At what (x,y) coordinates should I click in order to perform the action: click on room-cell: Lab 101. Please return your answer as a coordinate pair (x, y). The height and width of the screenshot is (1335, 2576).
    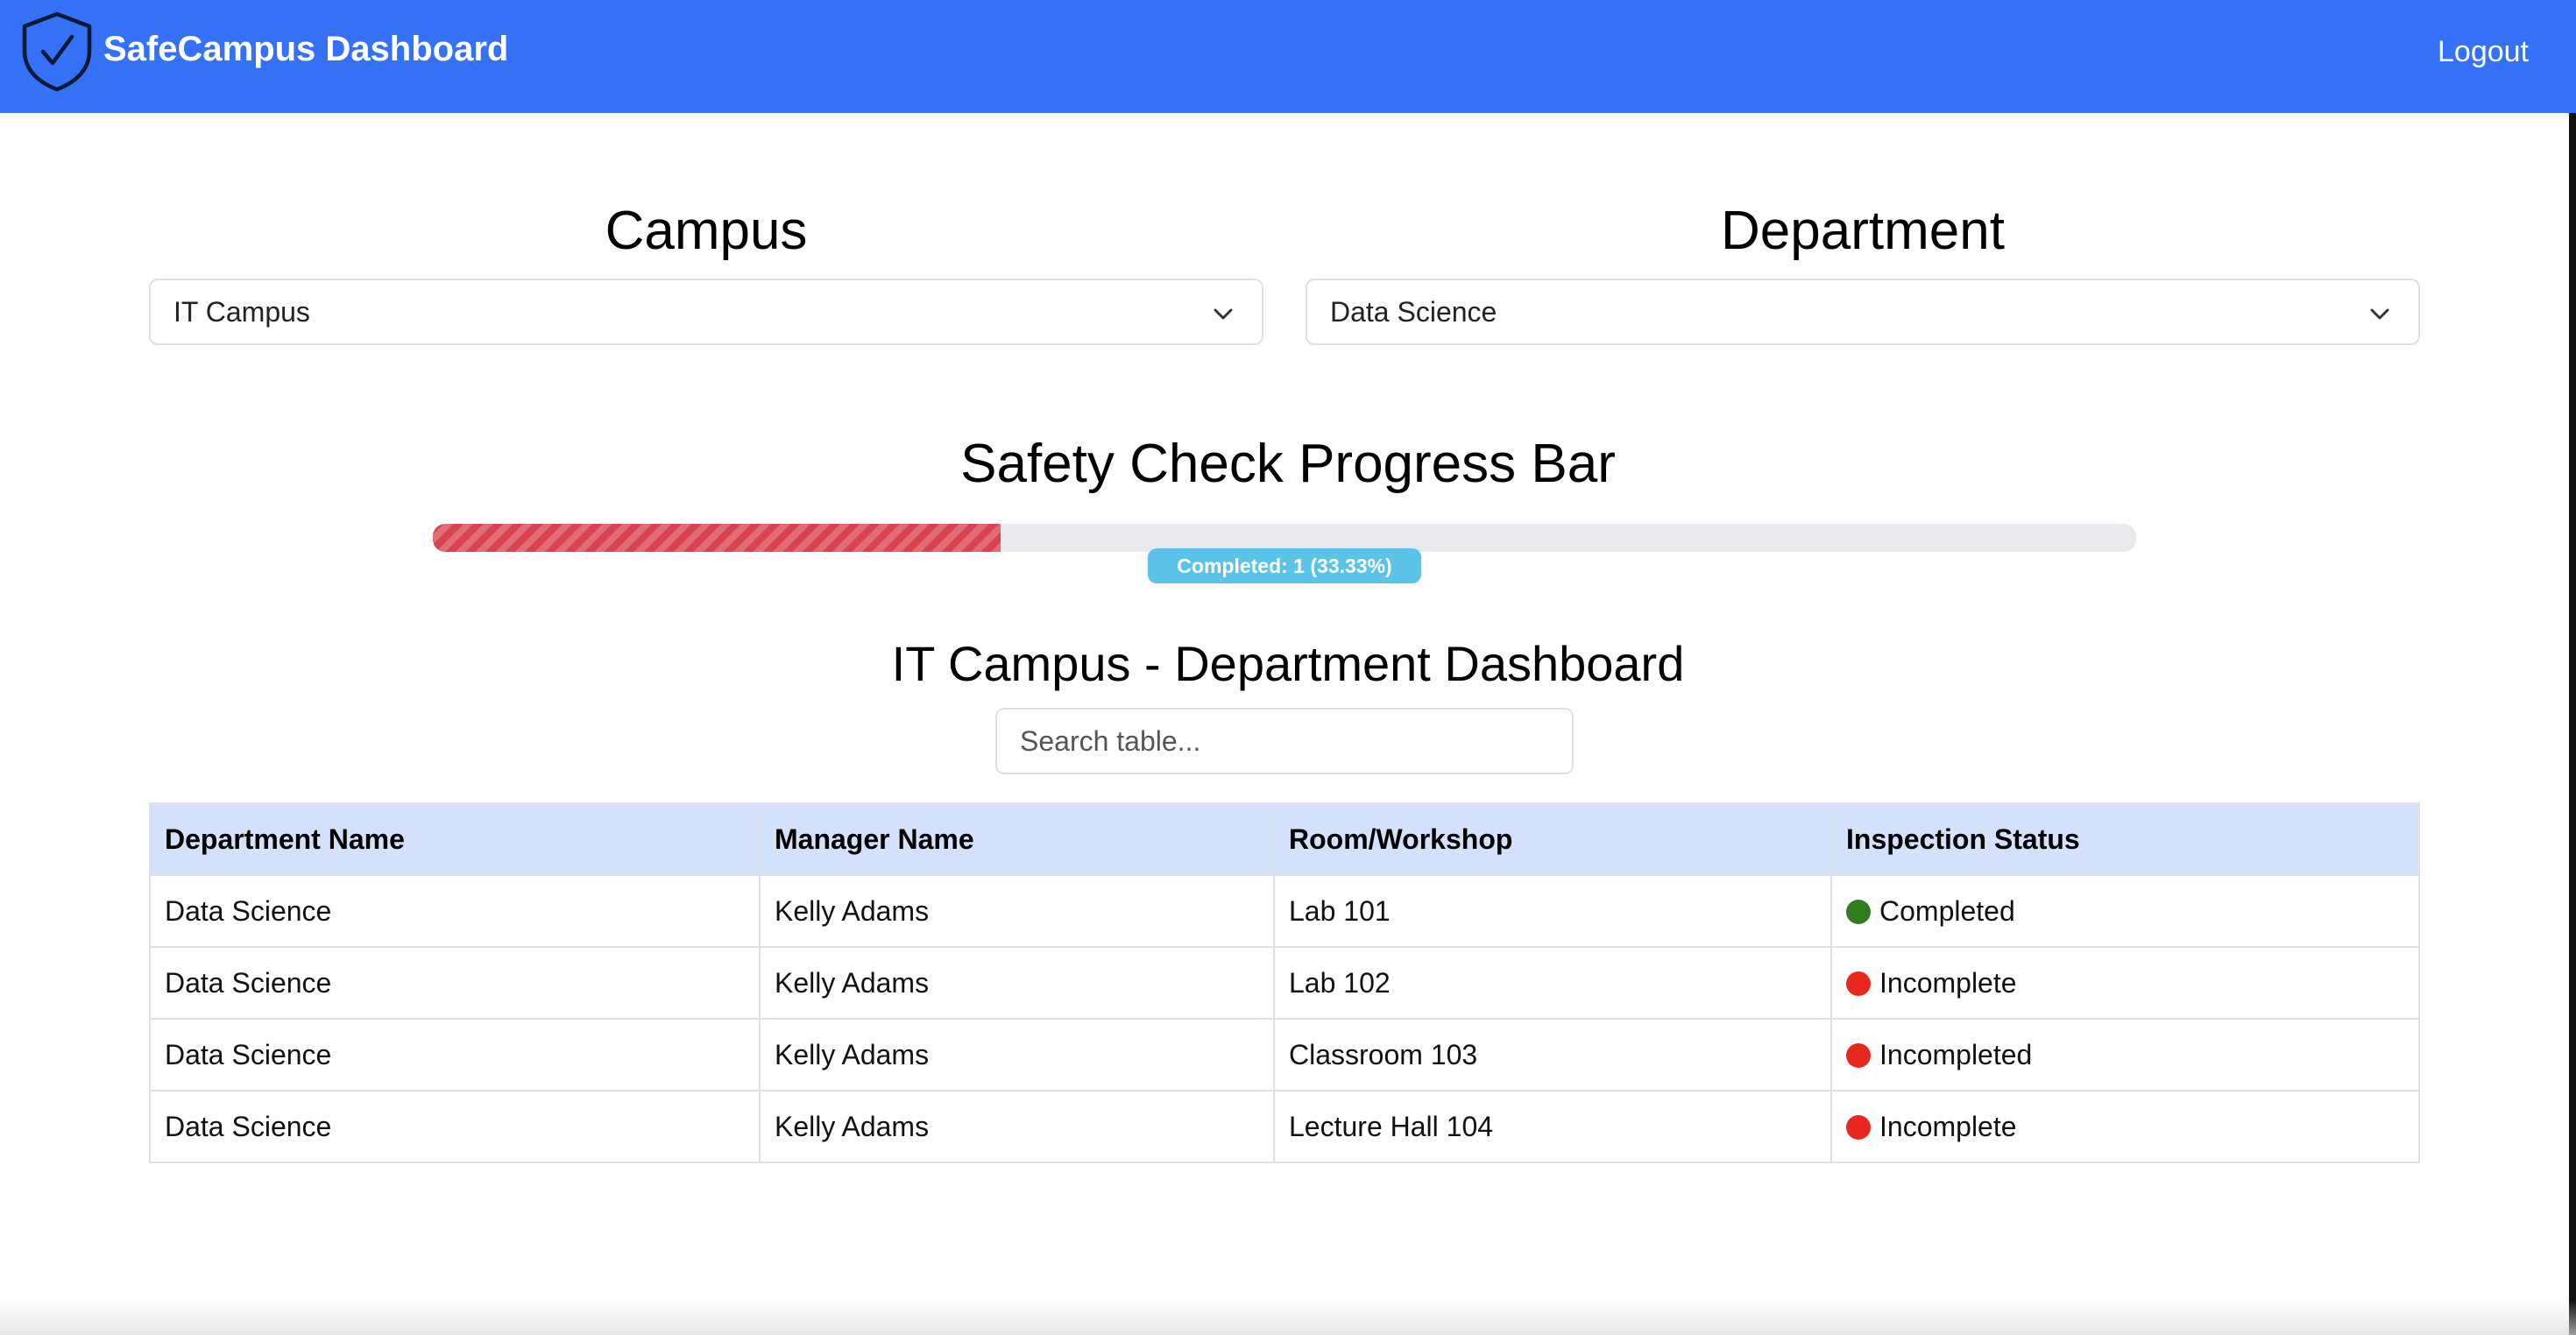
    Looking at the image, I should click on (1552, 911).